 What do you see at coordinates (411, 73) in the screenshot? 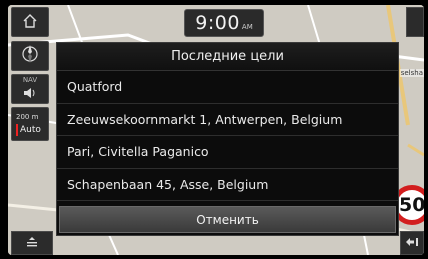
I see `map-place-label: selsha` at bounding box center [411, 73].